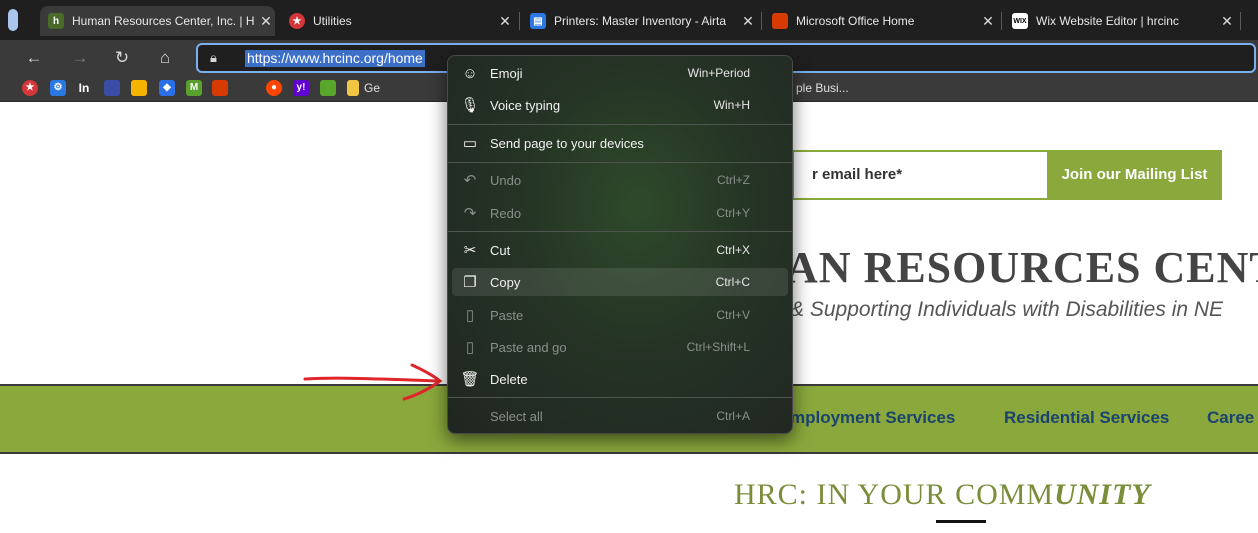 This screenshot has width=1258, height=533. What do you see at coordinates (855, 21) in the screenshot?
I see `tab-label: Microsoft Office Home` at bounding box center [855, 21].